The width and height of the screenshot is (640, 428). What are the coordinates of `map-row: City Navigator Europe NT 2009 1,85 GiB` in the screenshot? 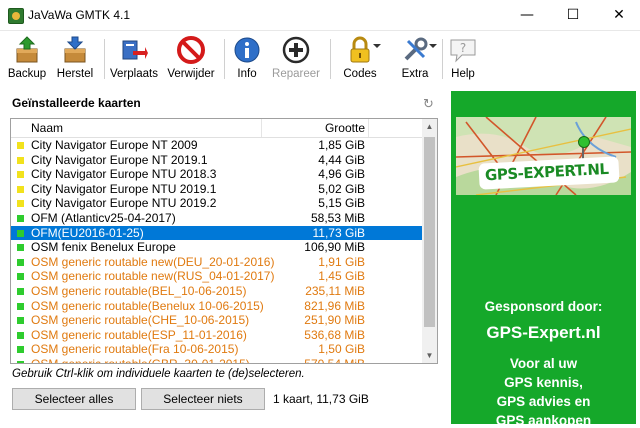 It's located at (216, 145).